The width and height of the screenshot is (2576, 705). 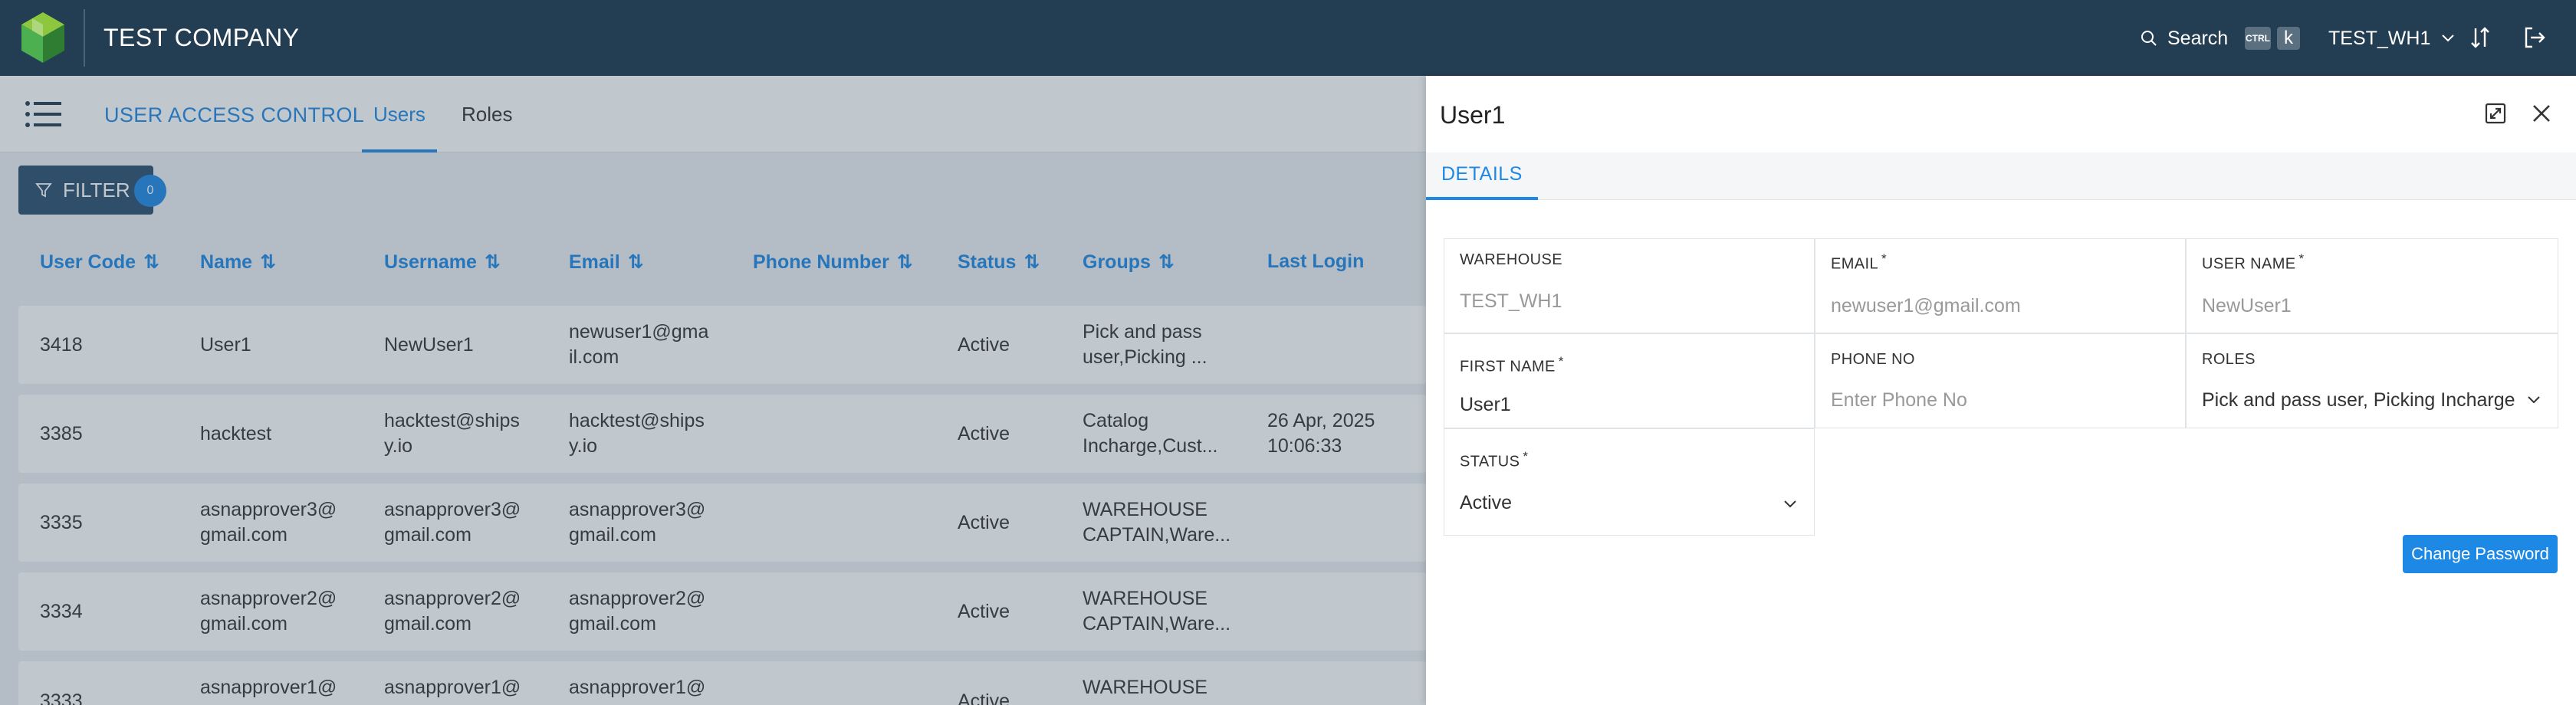 What do you see at coordinates (2229, 359) in the screenshot?
I see `roles-label: ROLES` at bounding box center [2229, 359].